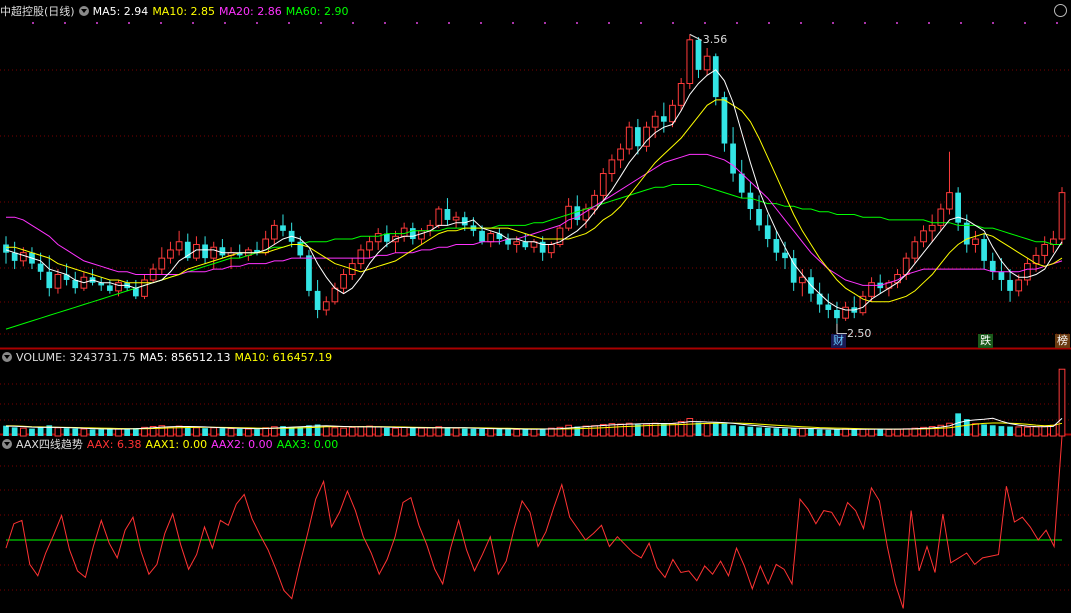  I want to click on aax2-label: AAX2: 0.00, so click(242, 444).